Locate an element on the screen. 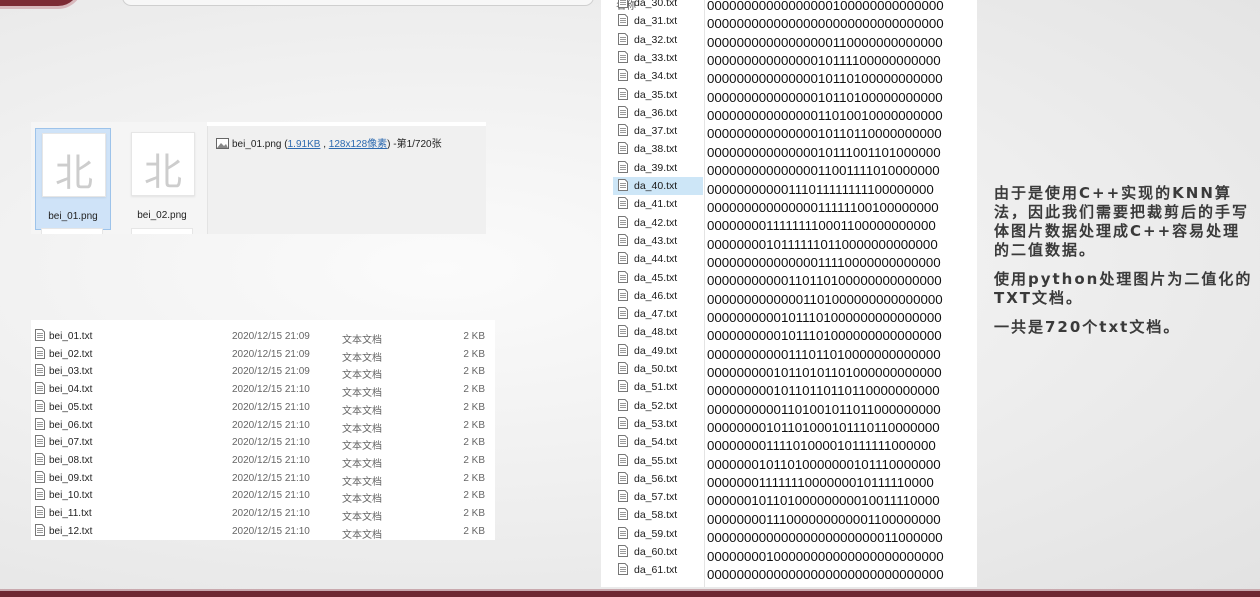 This screenshot has width=1260, height=597. da-file-row: da_54.txt is located at coordinates (658, 442).